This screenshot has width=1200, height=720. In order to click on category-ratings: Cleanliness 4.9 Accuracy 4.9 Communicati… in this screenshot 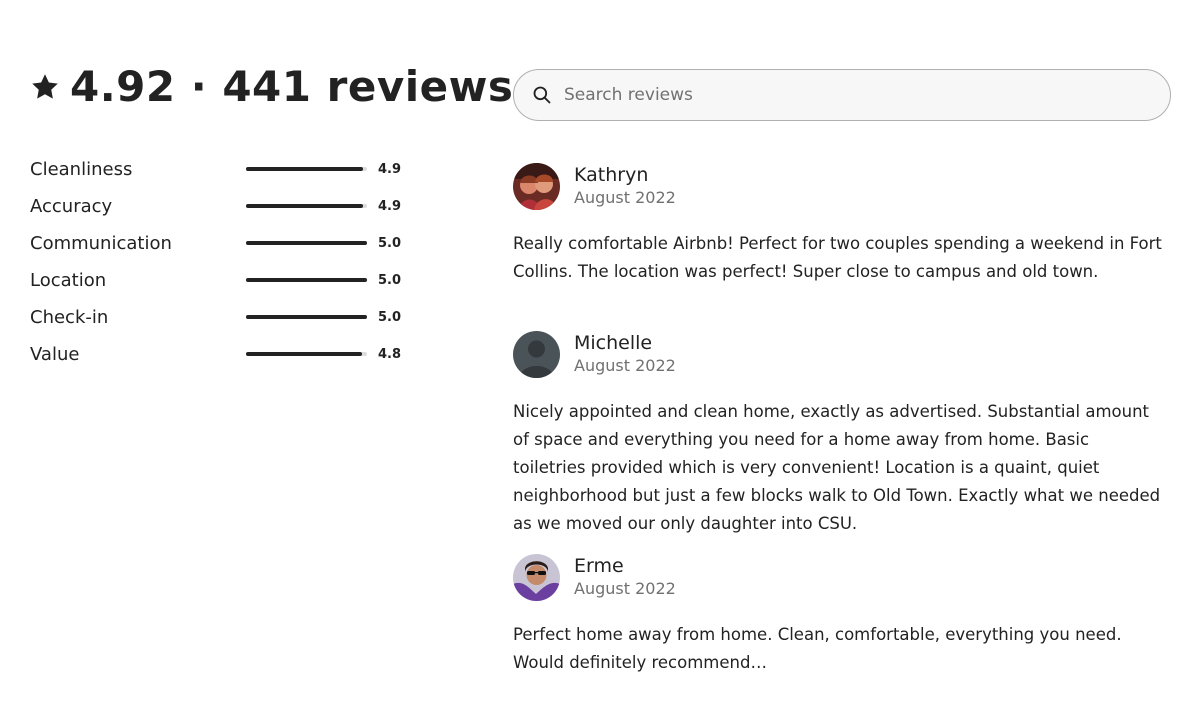, I will do `click(216, 262)`.